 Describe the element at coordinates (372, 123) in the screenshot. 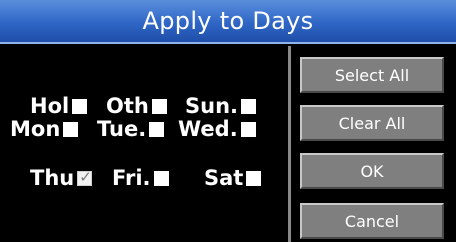

I see `clear-all-button: Clear All` at that location.